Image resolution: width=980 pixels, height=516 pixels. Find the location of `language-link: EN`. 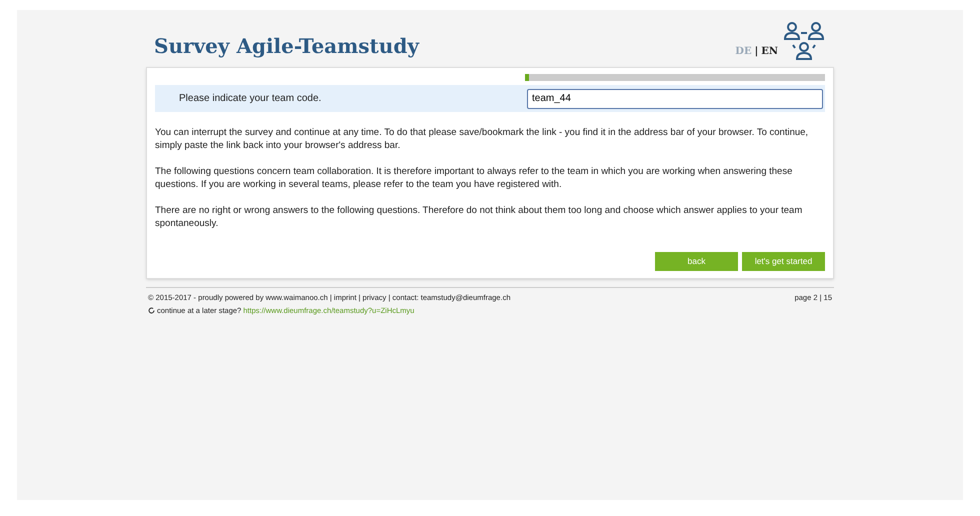

language-link: EN is located at coordinates (769, 51).